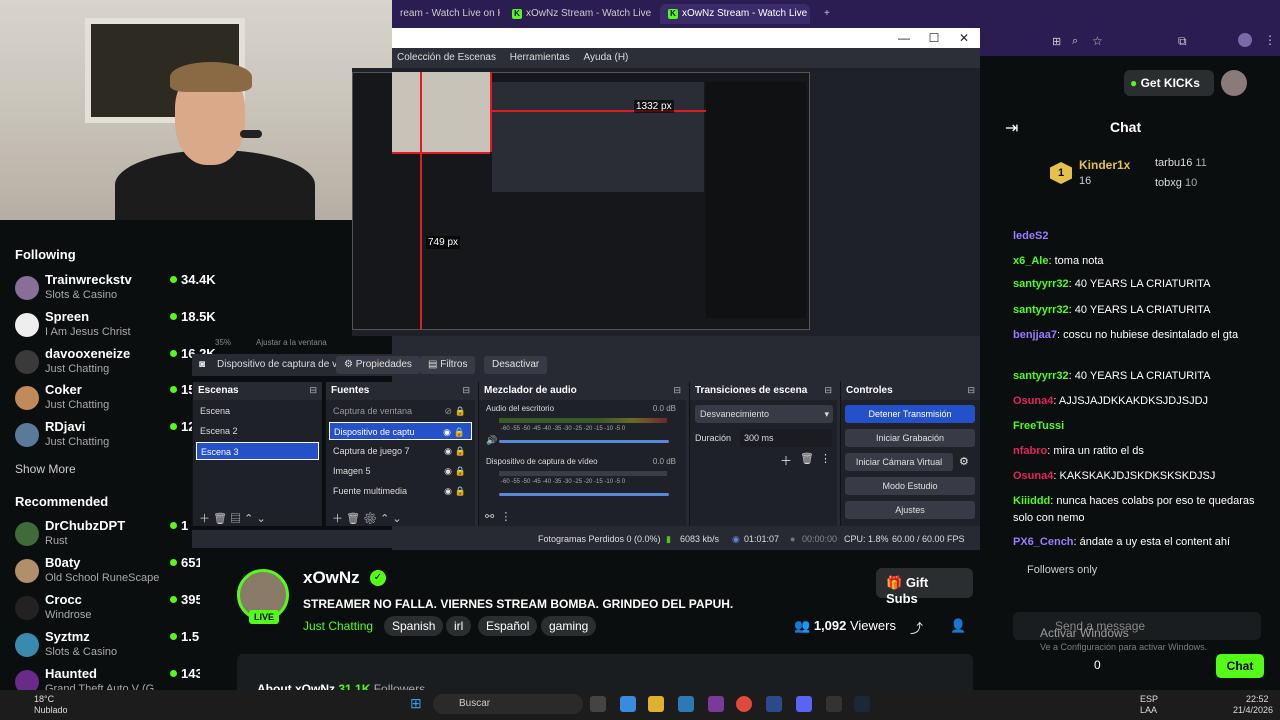 The height and width of the screenshot is (720, 1280). What do you see at coordinates (446, 14) in the screenshot?
I see `browser-tab: ream - Watch Live on K` at bounding box center [446, 14].